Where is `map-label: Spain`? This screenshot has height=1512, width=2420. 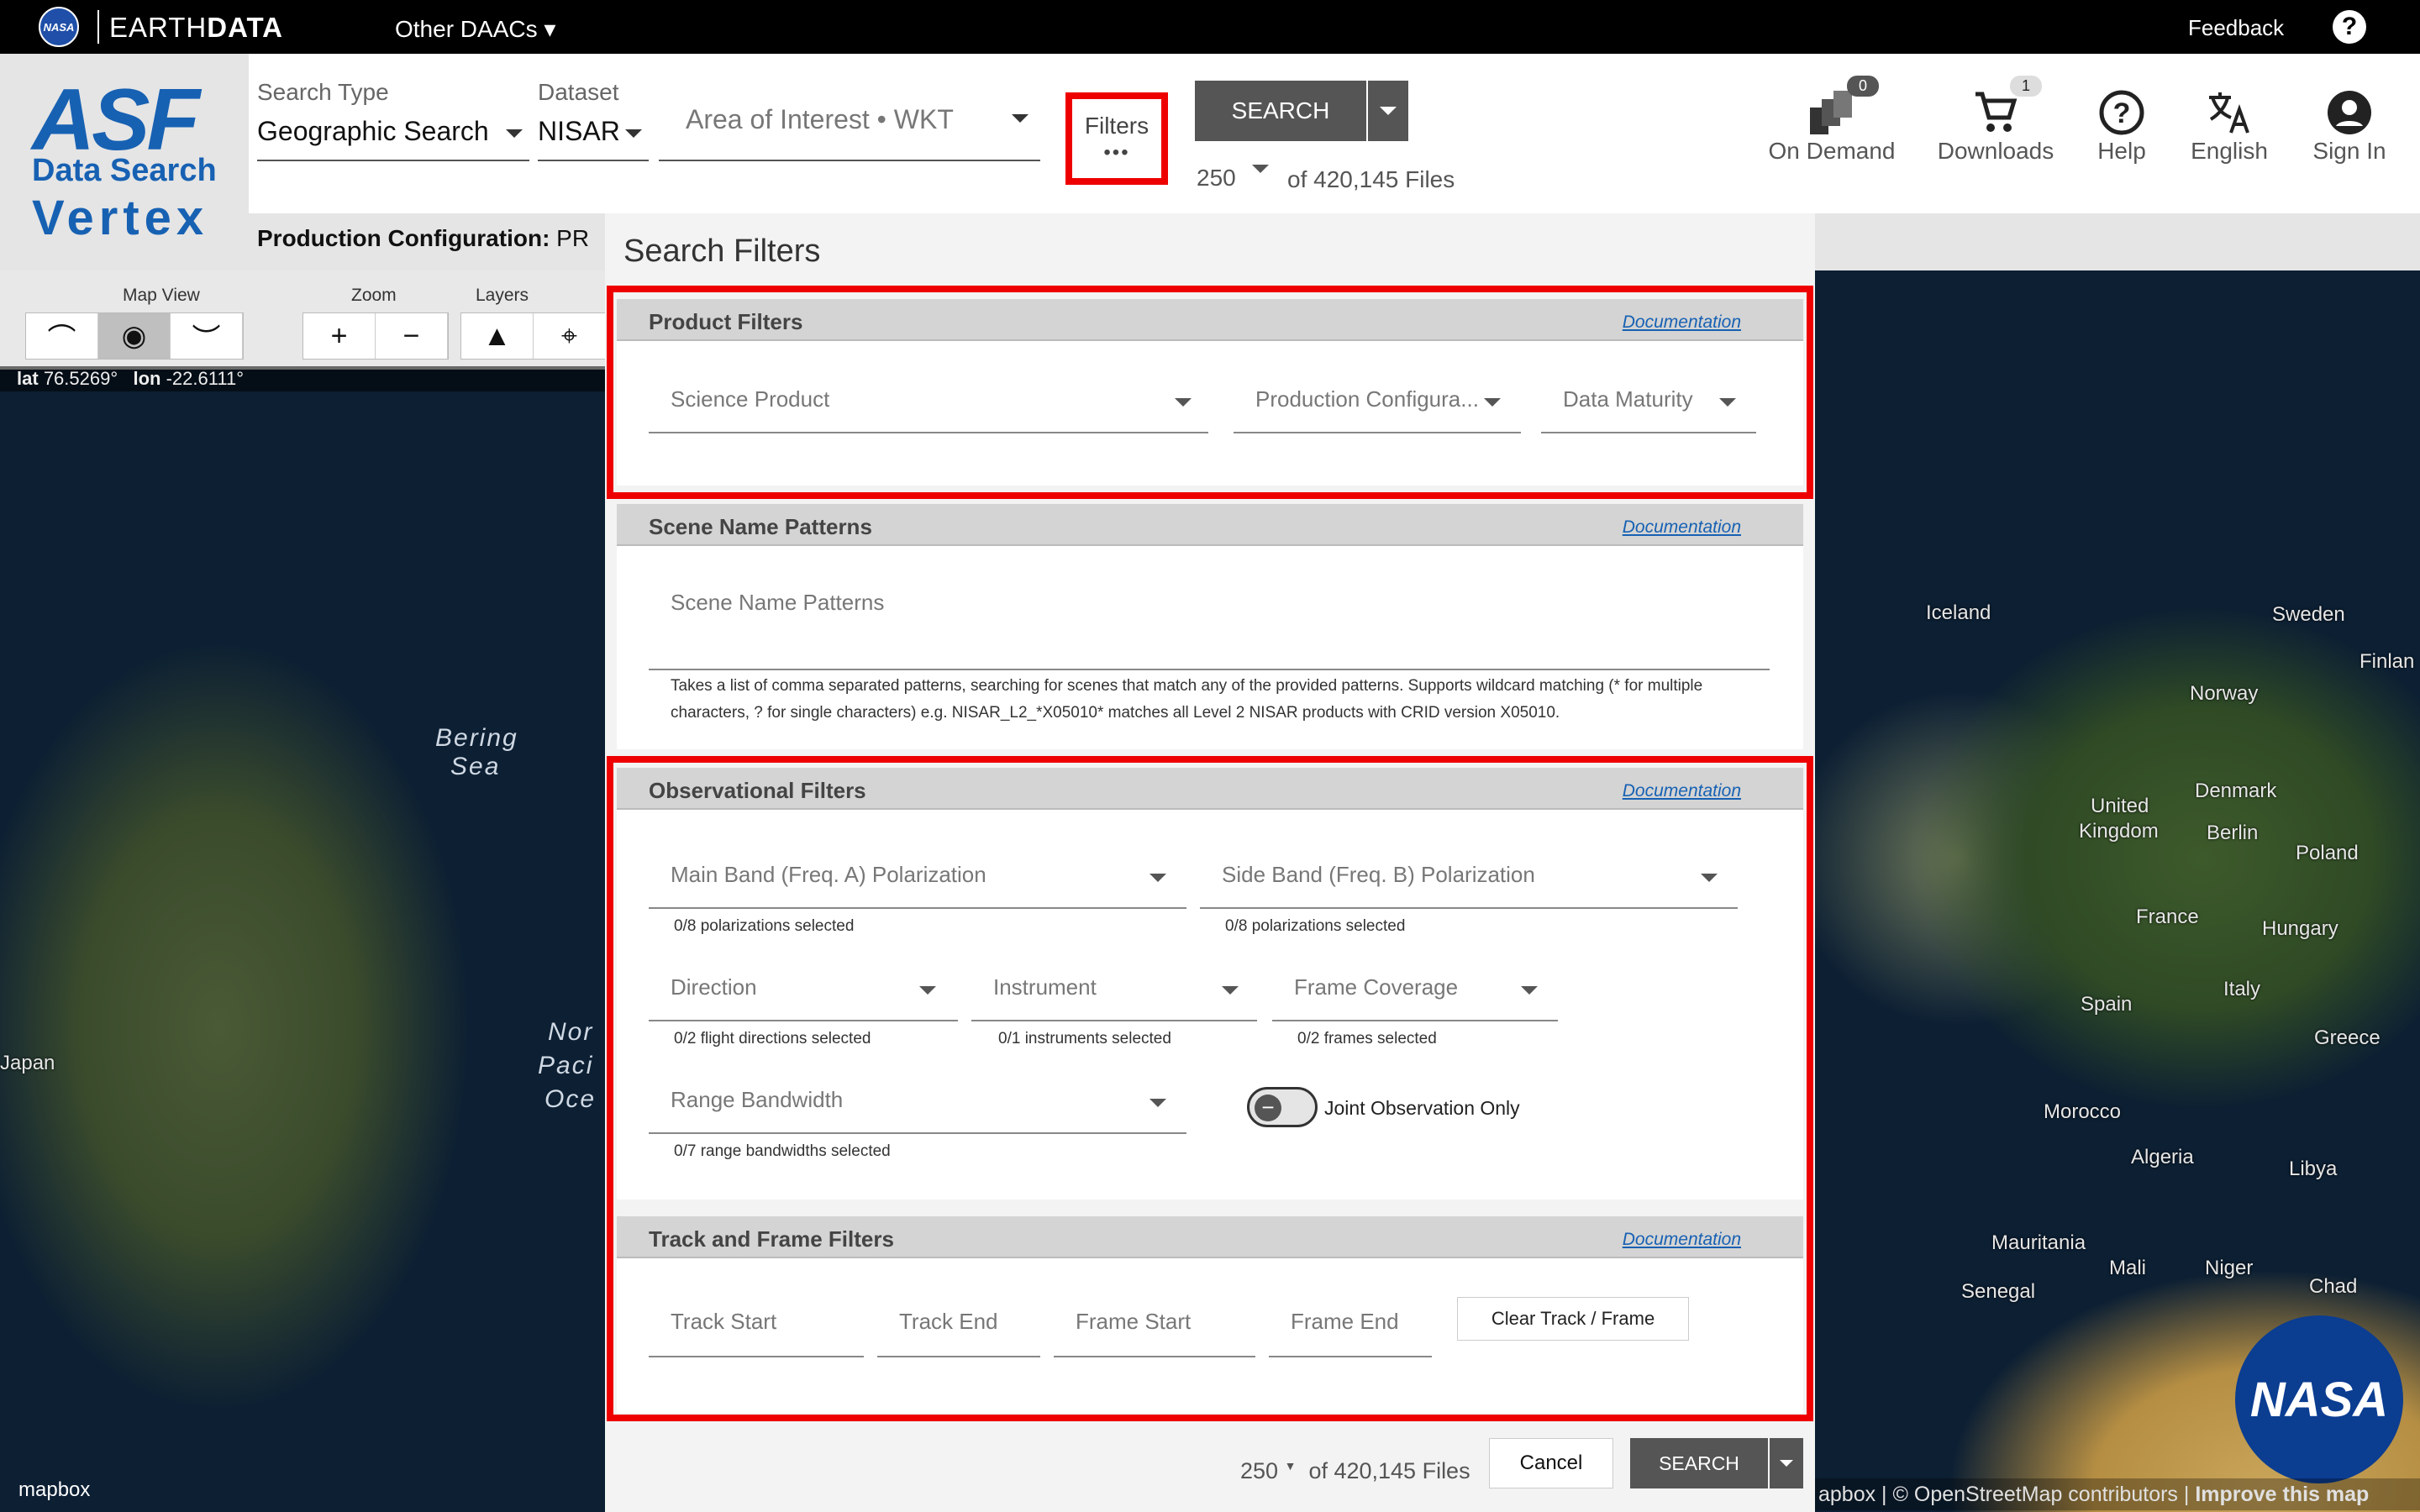
map-label: Spain is located at coordinates (2107, 1004).